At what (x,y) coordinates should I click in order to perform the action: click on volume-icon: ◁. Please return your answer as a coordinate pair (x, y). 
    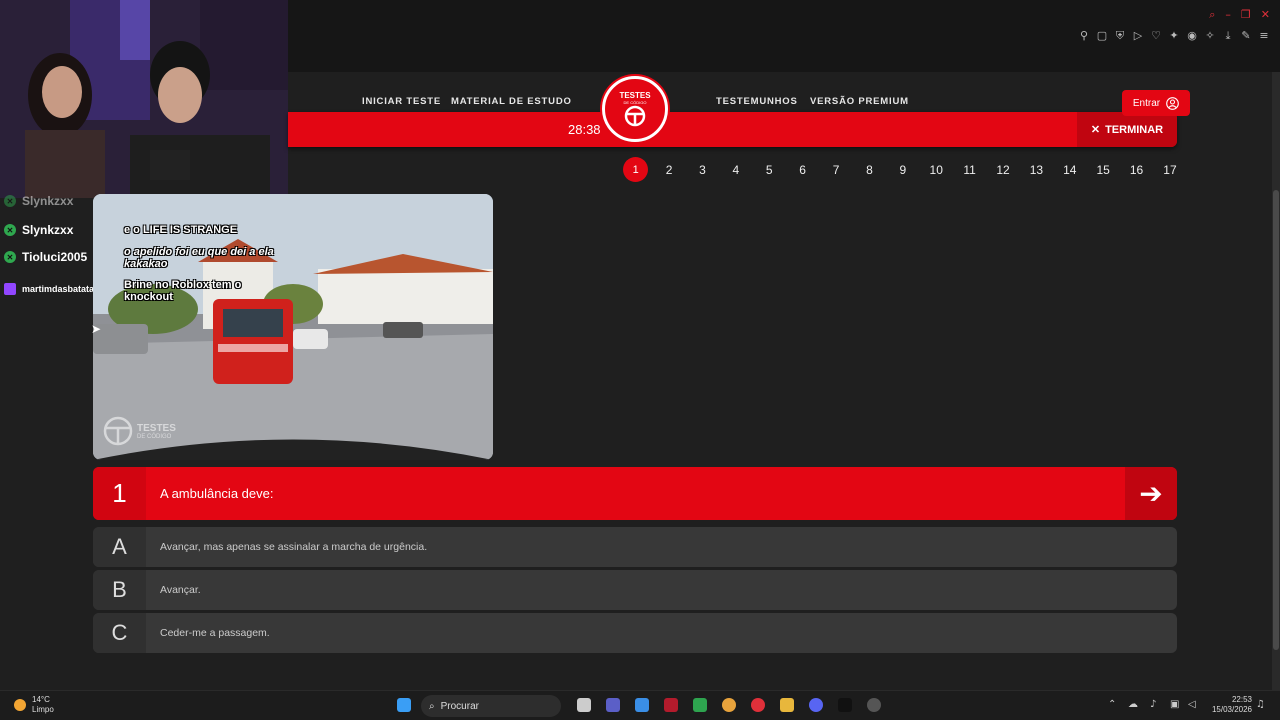
    Looking at the image, I should click on (1192, 704).